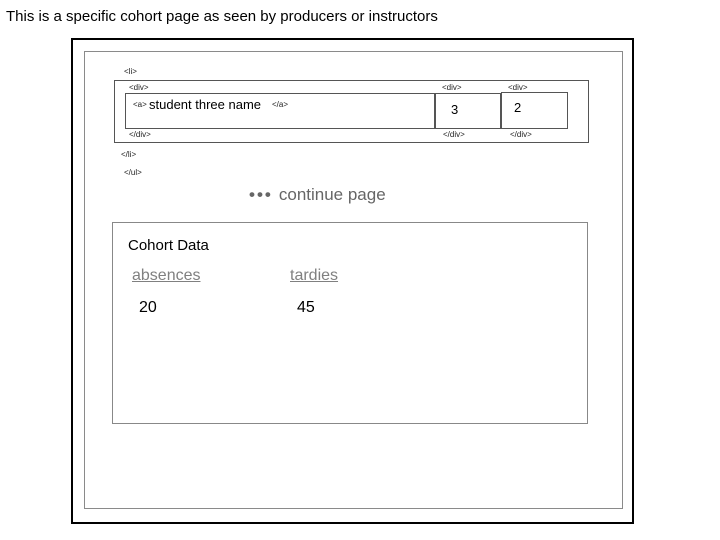 The image size is (720, 540). I want to click on col1-div-close-tag: </div>, so click(454, 134).